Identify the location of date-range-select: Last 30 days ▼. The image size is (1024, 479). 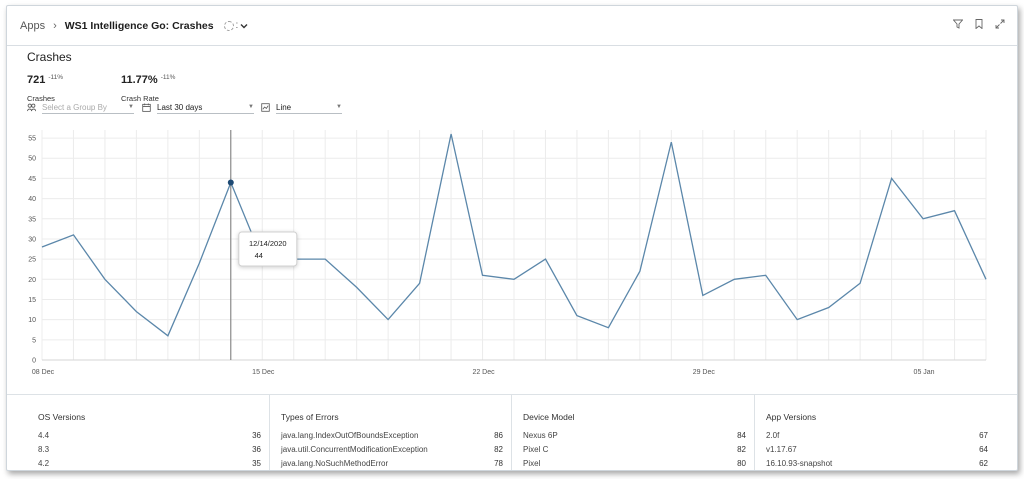
(198, 107).